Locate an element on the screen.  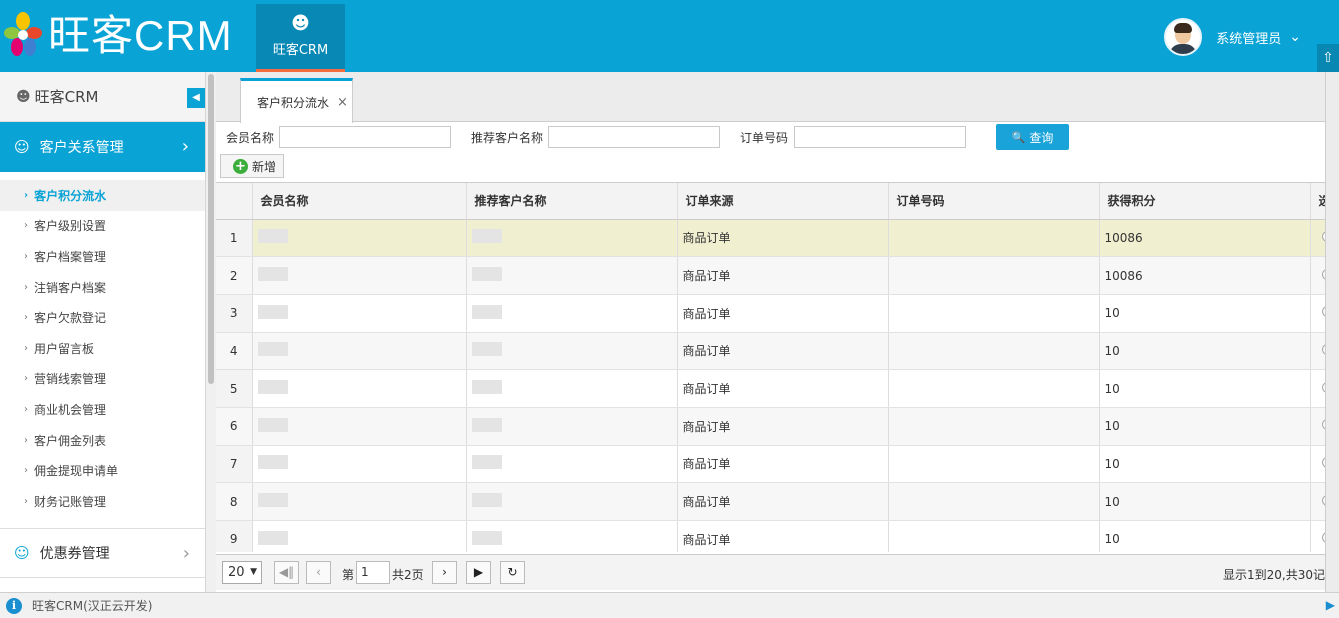
table-row: 4 商品订单 10 is located at coordinates (777, 351).